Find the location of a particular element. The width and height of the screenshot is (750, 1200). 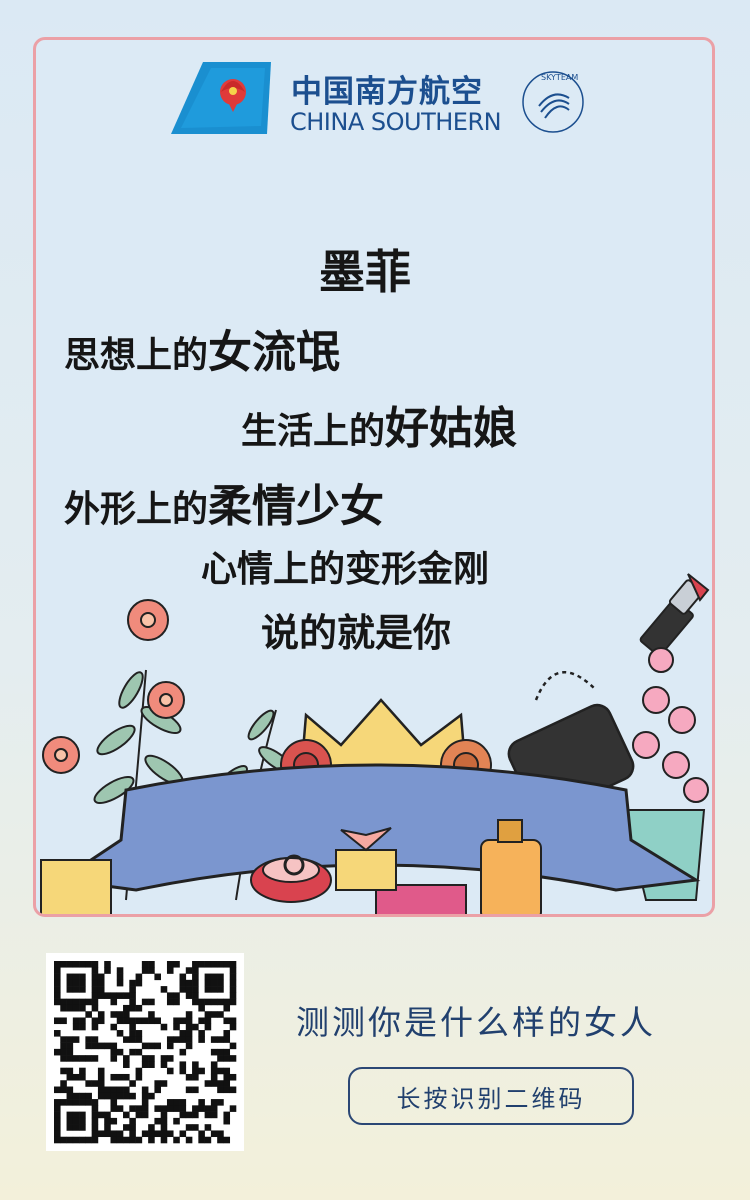

line-prefix: 思想上的 is located at coordinates (136, 355).